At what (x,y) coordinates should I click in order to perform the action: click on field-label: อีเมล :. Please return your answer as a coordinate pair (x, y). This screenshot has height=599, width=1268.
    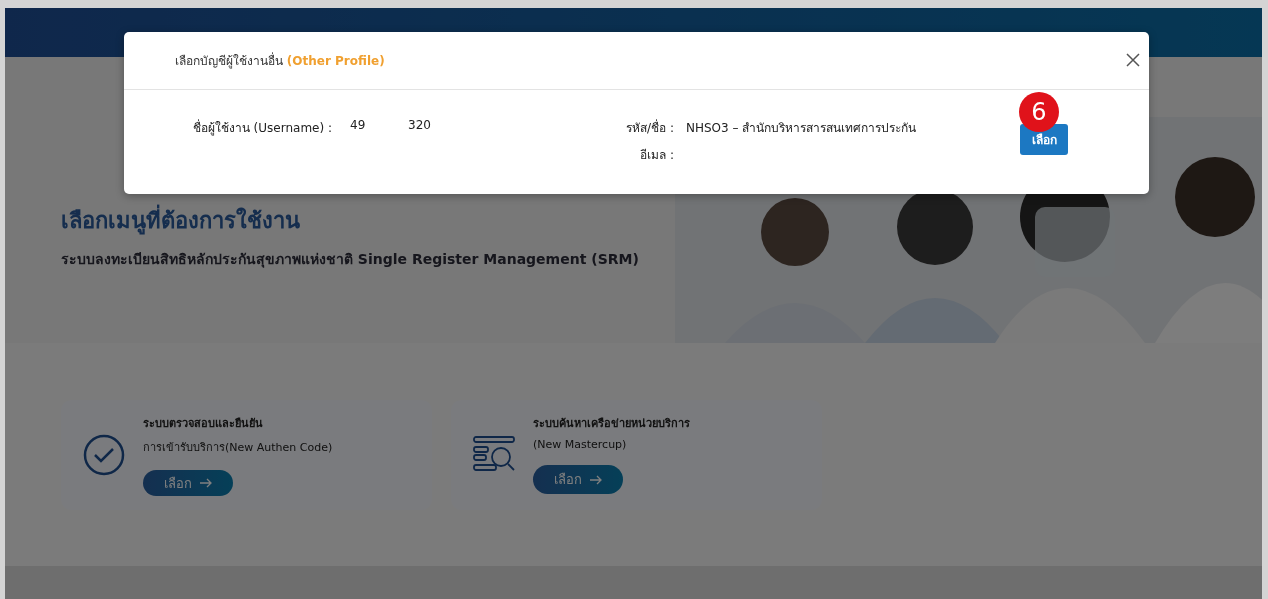
    Looking at the image, I should click on (656, 155).